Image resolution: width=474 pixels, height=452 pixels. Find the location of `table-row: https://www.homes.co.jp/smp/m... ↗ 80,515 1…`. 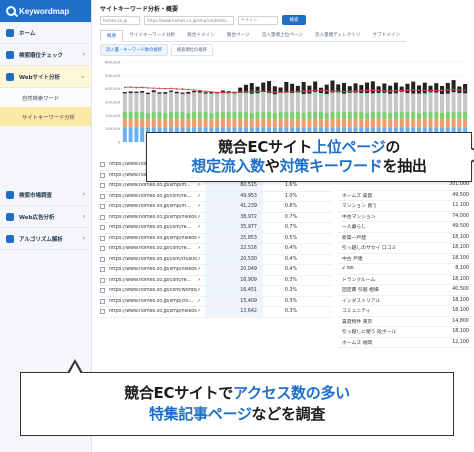

table-row: https://www.homes.co.jp/smp/m... ↗ 80,515 1… is located at coordinates (216, 186).